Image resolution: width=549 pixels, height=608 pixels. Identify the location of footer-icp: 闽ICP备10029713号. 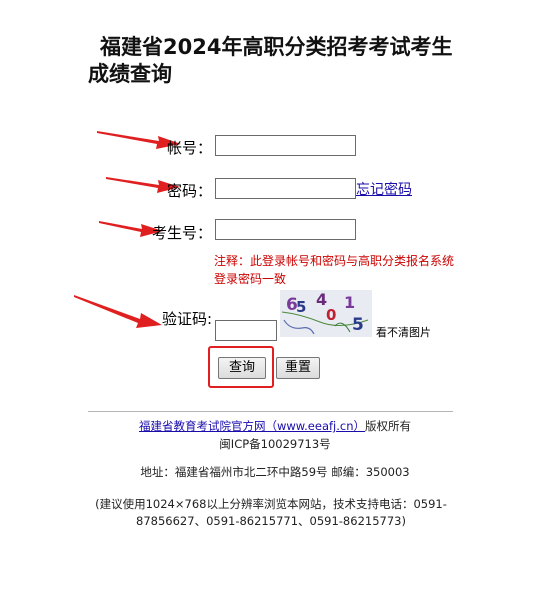
(275, 444).